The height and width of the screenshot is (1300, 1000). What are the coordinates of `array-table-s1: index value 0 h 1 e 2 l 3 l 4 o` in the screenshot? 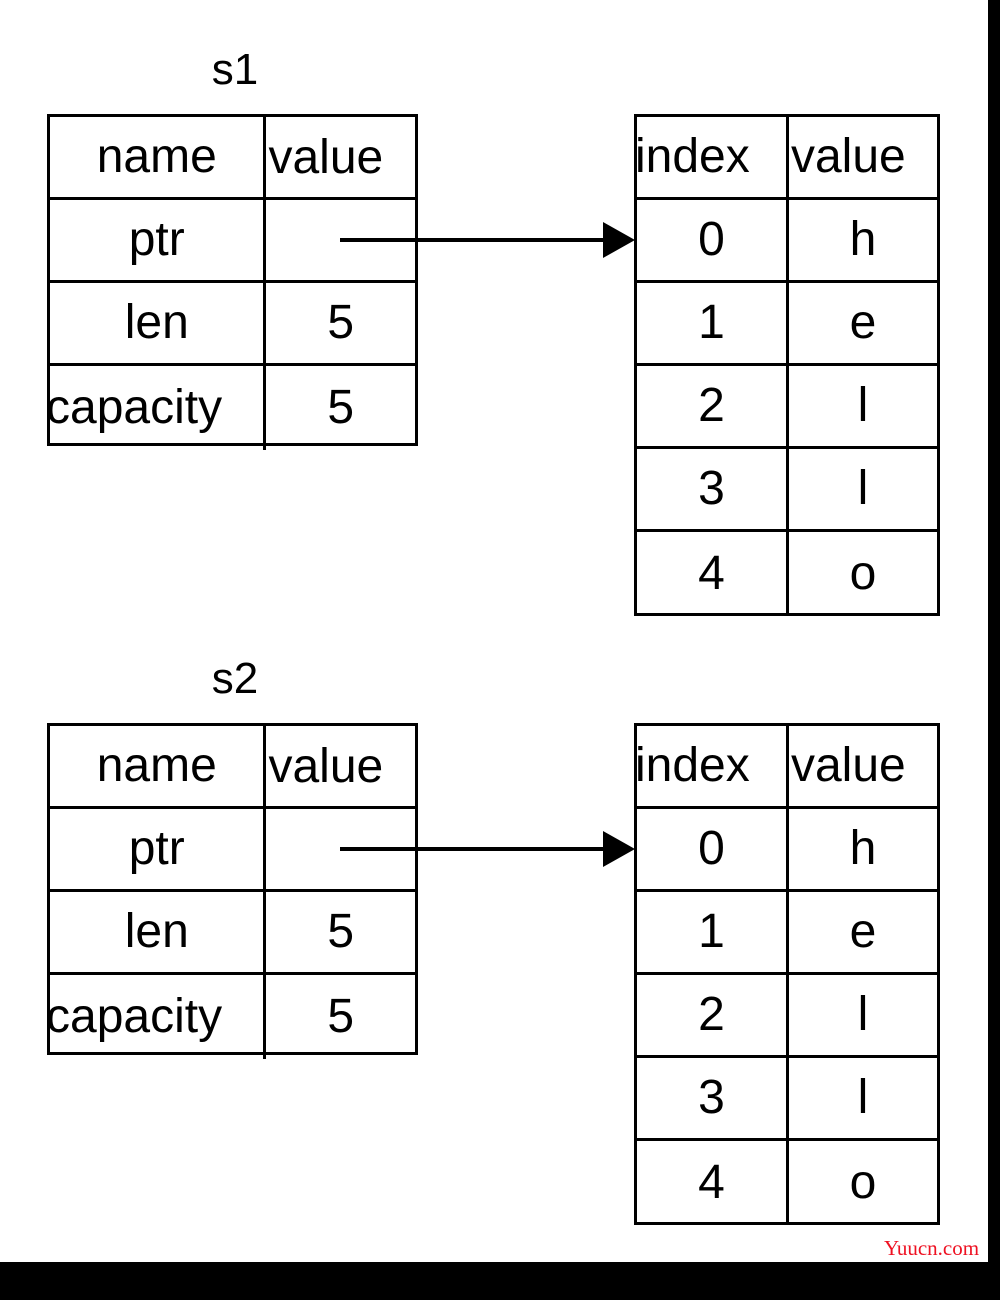 It's located at (787, 365).